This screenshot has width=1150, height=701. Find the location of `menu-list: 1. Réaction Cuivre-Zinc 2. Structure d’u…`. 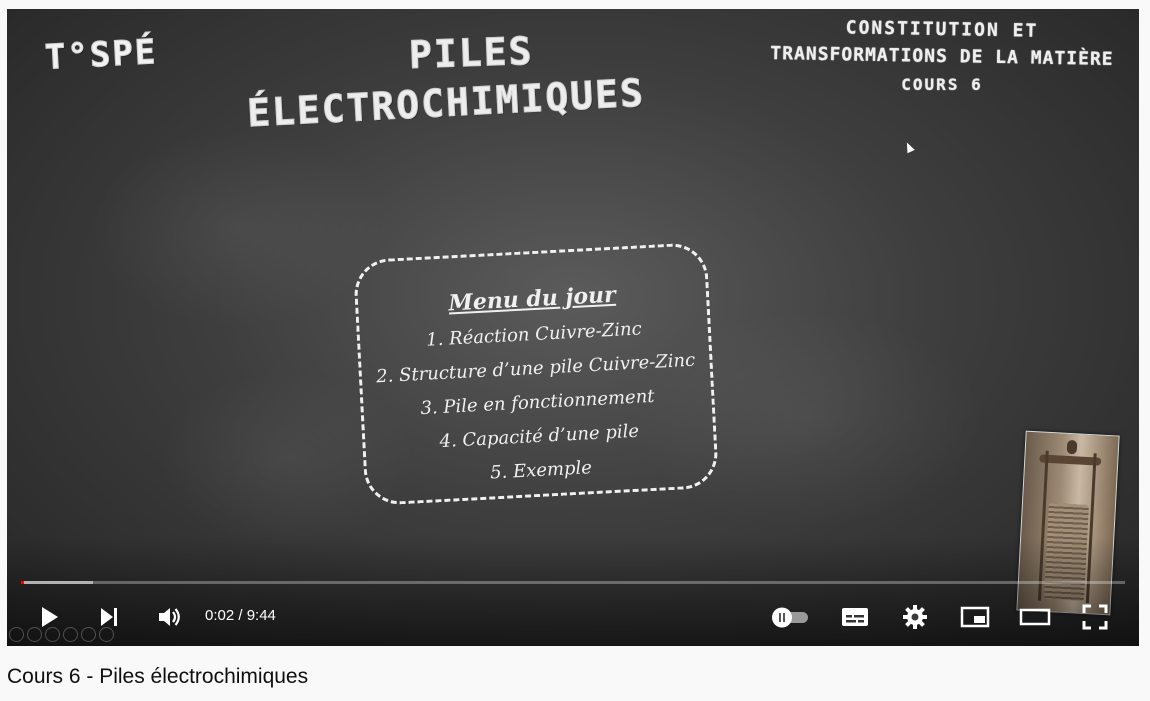

menu-list: 1. Réaction Cuivre-Zinc 2. Structure d’u… is located at coordinates (537, 403).